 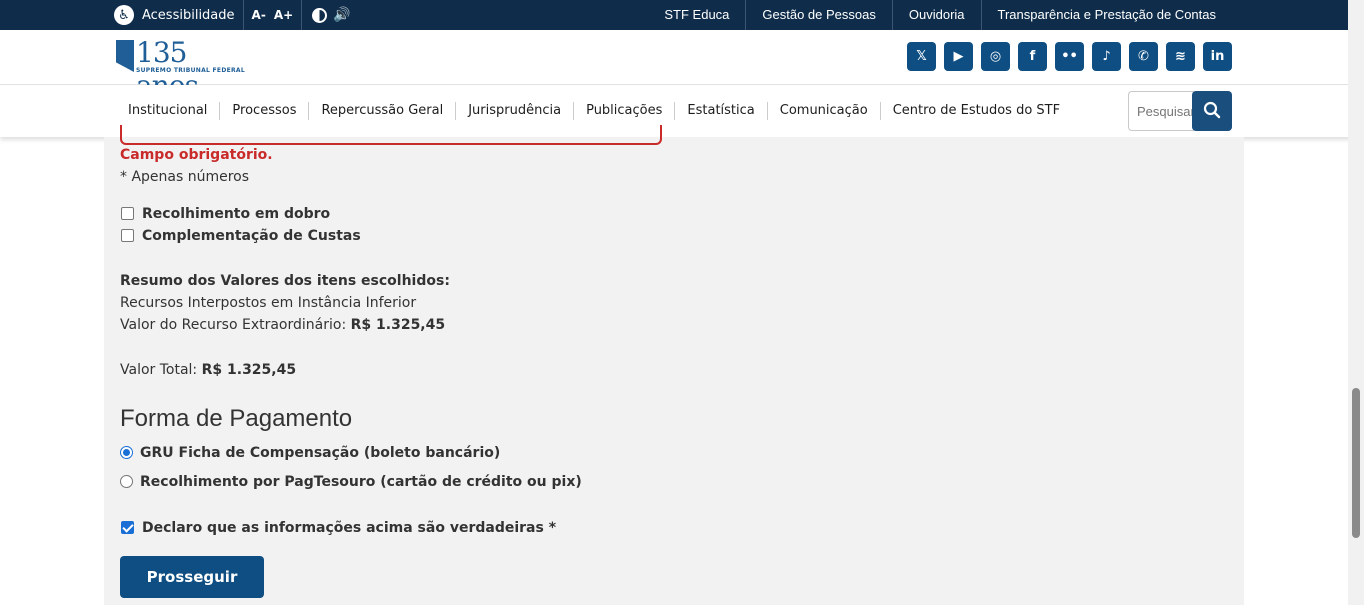 What do you see at coordinates (720, 111) in the screenshot?
I see `nav-item-estatistica: Estatística` at bounding box center [720, 111].